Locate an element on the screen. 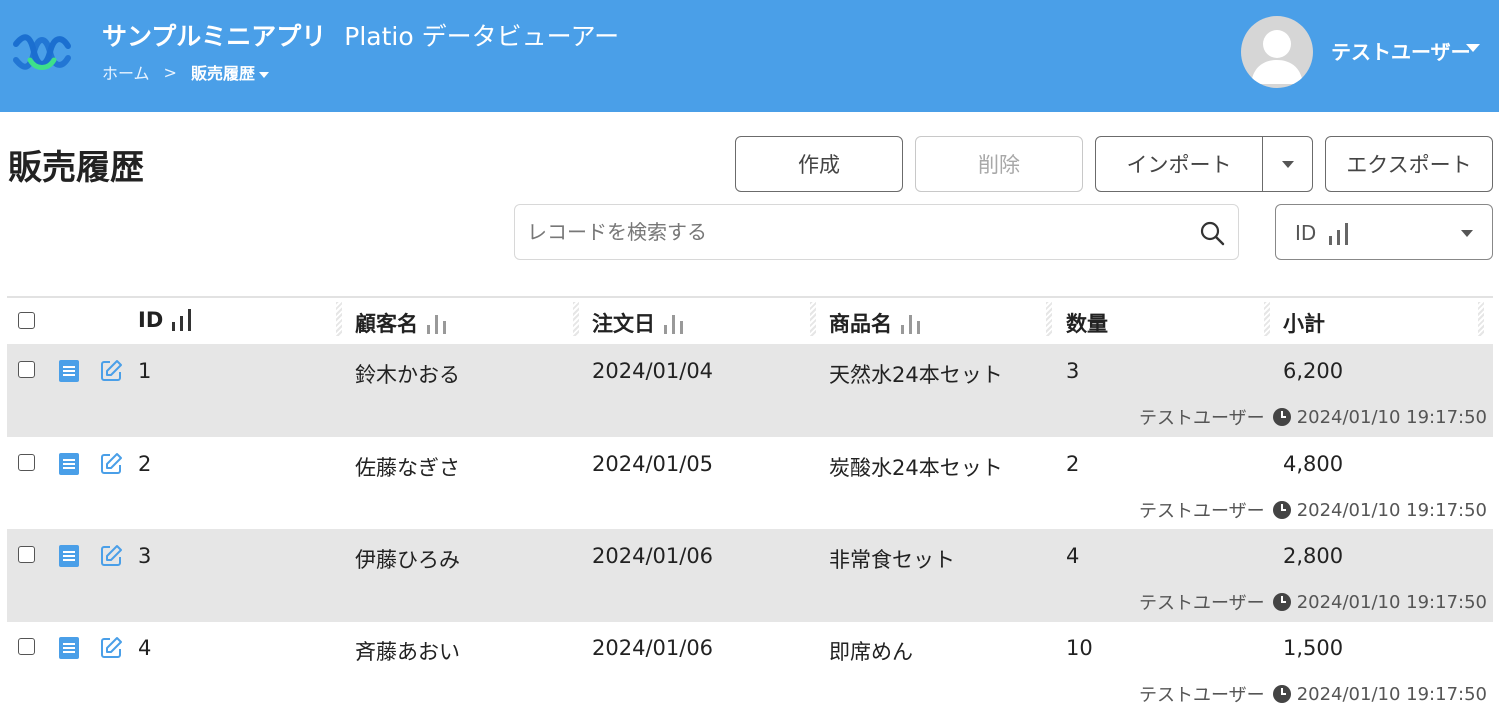 This screenshot has height=714, width=1499. cell-quantity: 3 is located at coordinates (1073, 371).